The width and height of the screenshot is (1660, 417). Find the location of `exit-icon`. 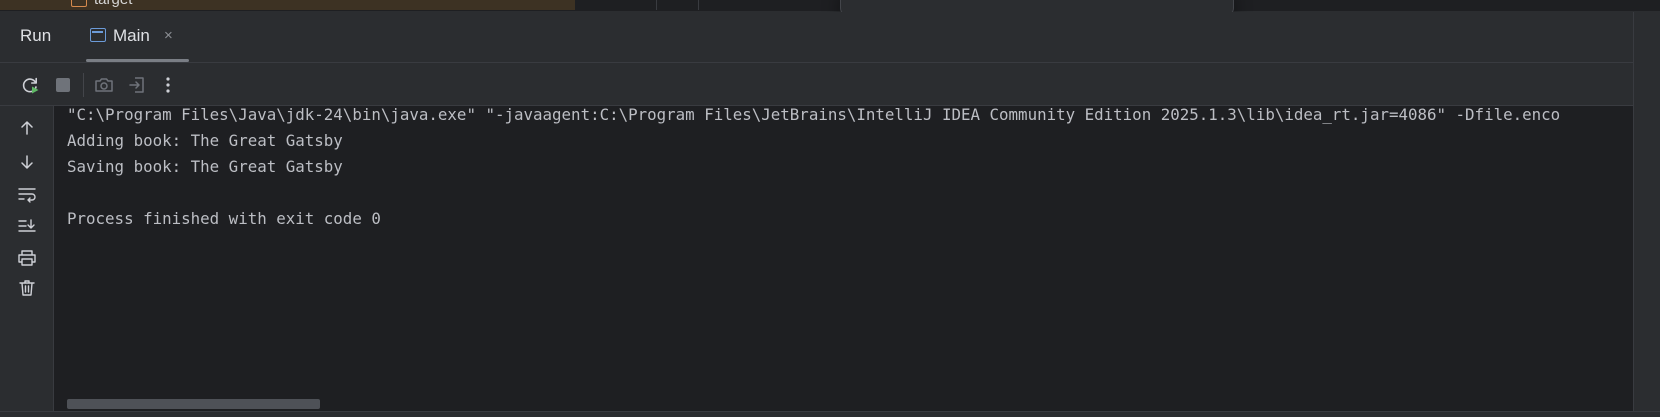

exit-icon is located at coordinates (136, 85).